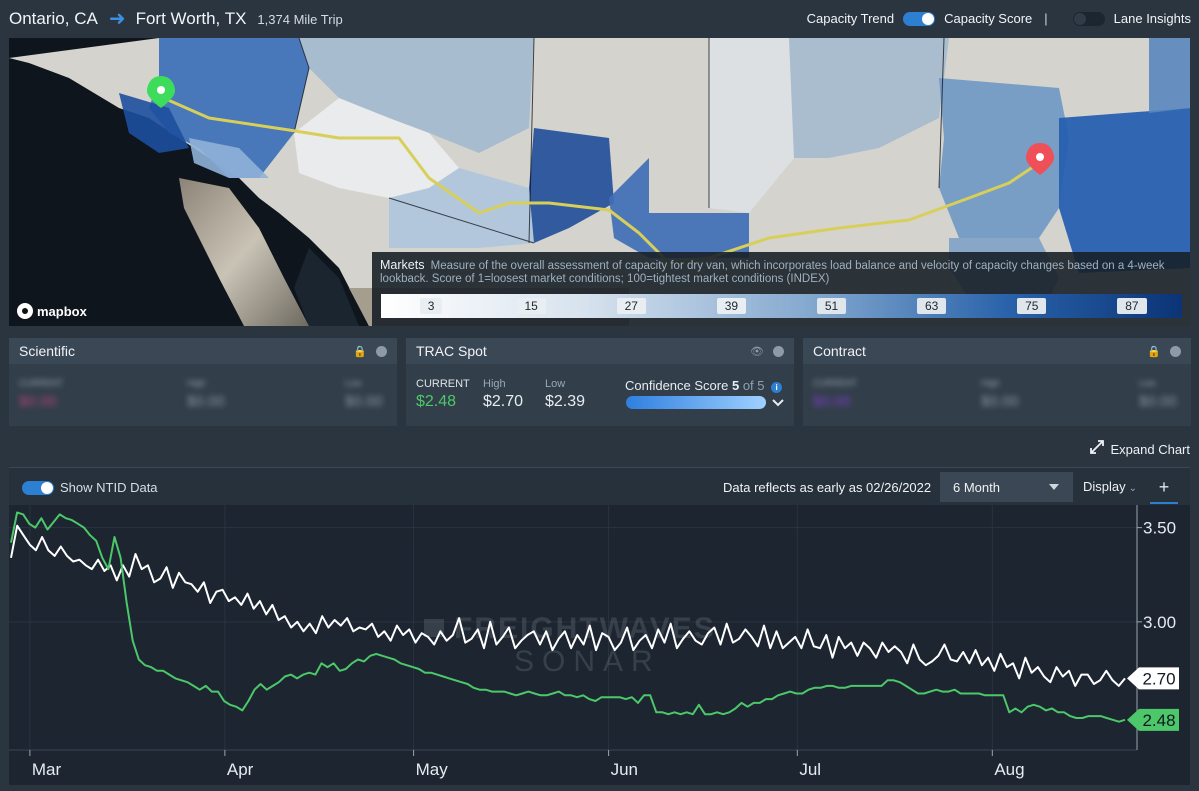 This screenshot has height=791, width=1199. What do you see at coordinates (1159, 622) in the screenshot?
I see `y-tick-label: 3.00` at bounding box center [1159, 622].